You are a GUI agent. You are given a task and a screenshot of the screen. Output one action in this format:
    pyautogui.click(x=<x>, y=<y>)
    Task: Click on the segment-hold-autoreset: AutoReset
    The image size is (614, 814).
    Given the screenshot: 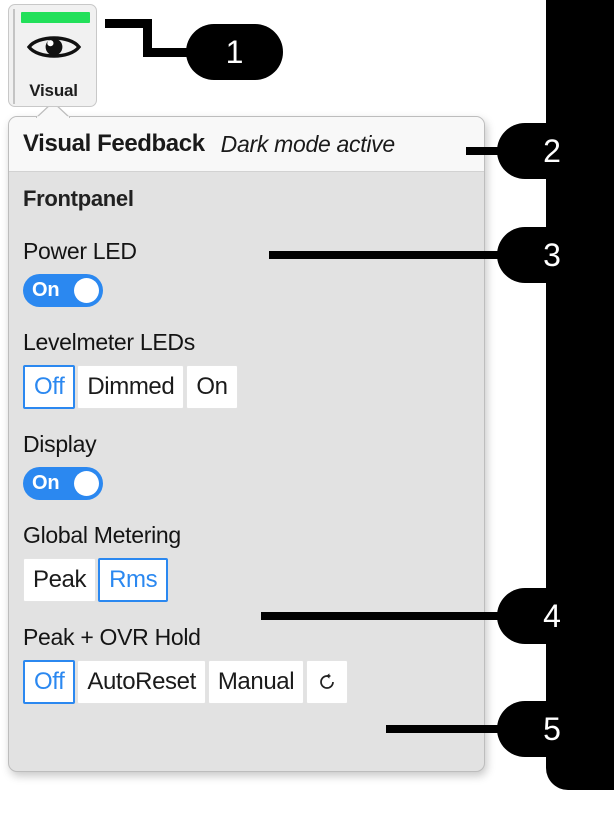 What is the action you would take?
    pyautogui.click(x=141, y=682)
    